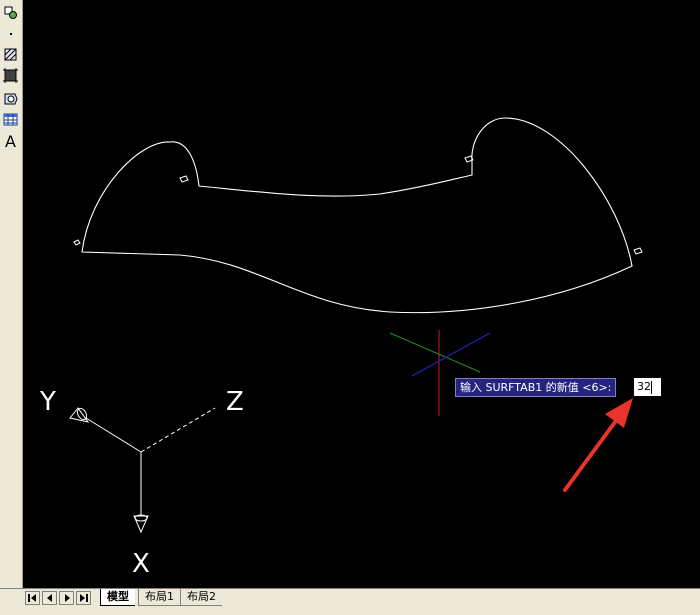  What do you see at coordinates (10, 33) in the screenshot?
I see `point-icon` at bounding box center [10, 33].